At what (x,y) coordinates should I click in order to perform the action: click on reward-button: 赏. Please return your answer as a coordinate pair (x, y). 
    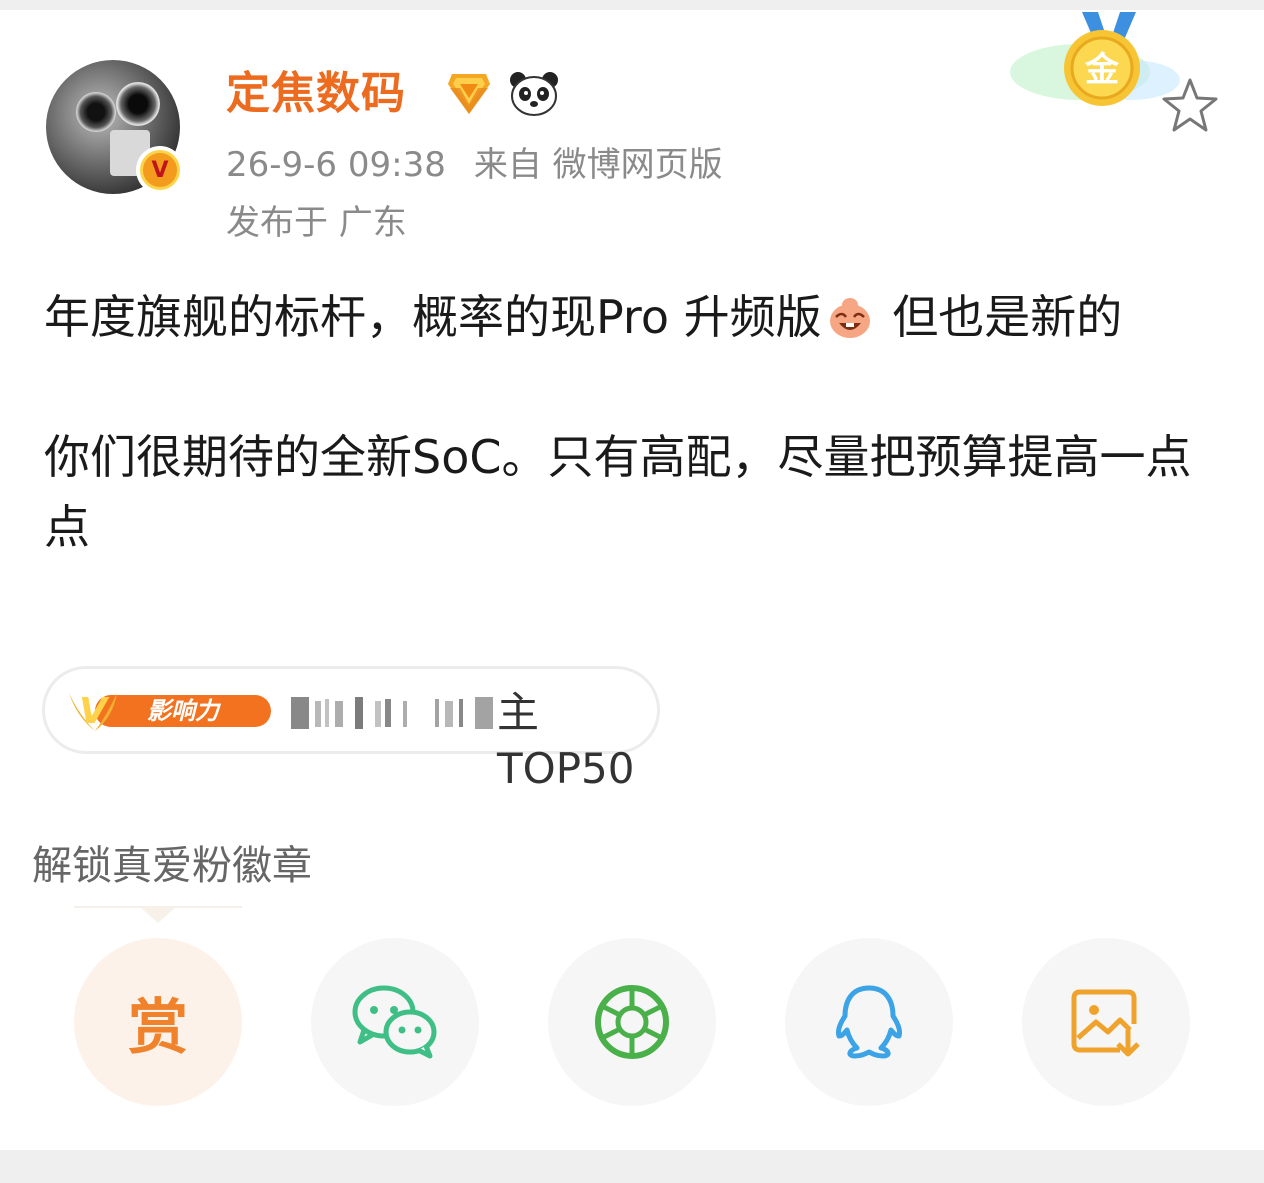
    Looking at the image, I should click on (158, 1022).